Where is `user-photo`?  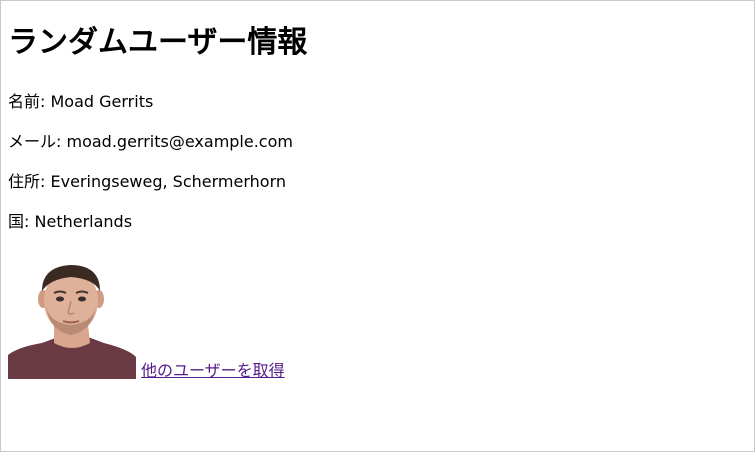
user-photo is located at coordinates (72, 321).